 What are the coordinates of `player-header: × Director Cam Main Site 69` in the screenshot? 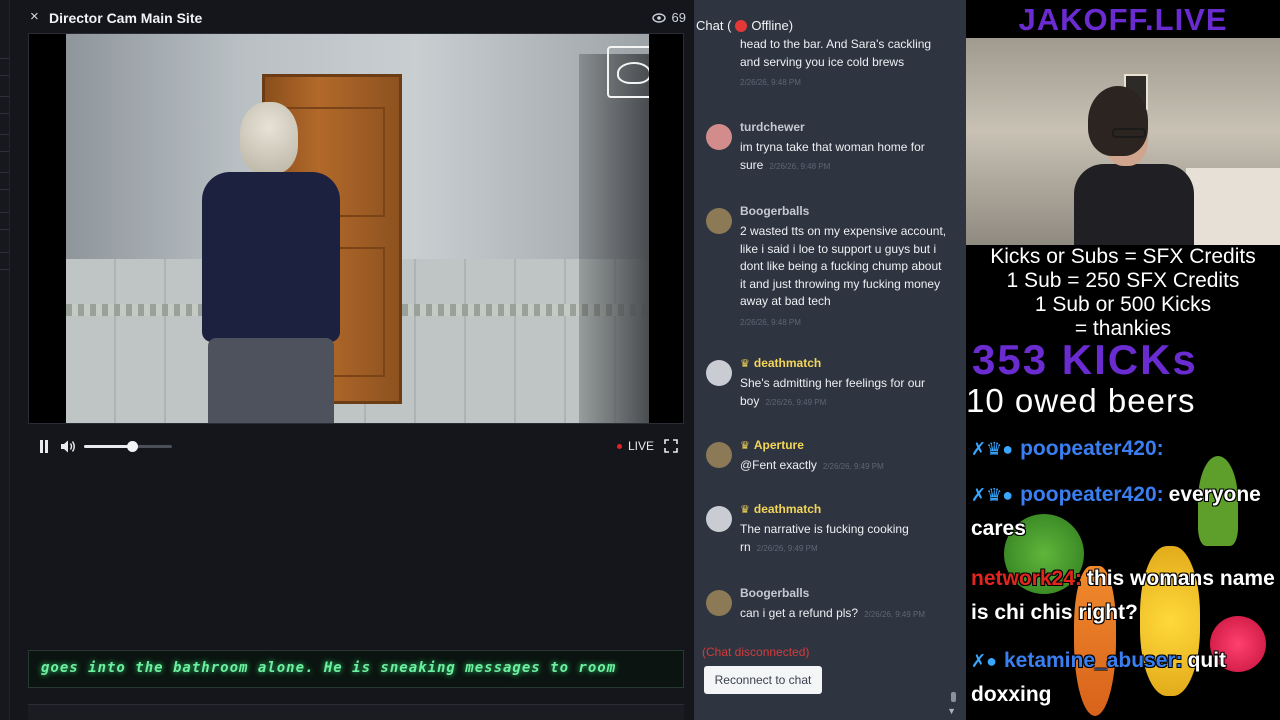 It's located at (352, 17).